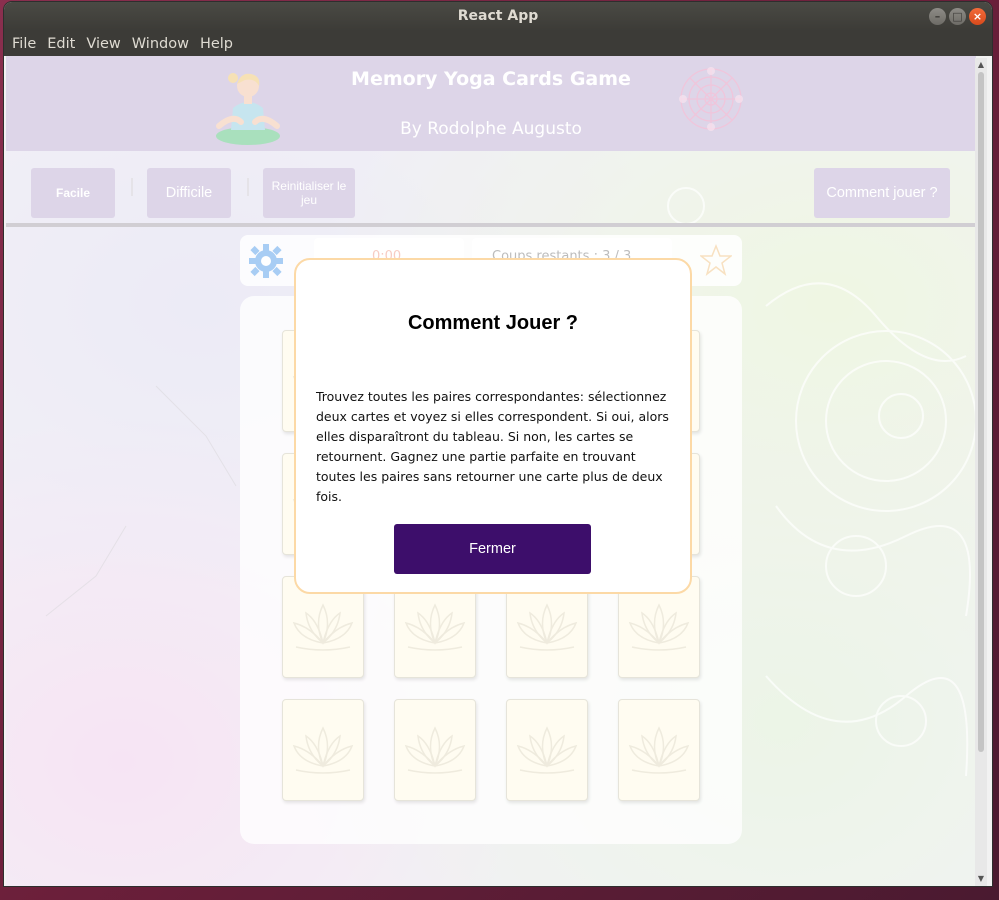 The width and height of the screenshot is (999, 900). I want to click on close-window-button: ×, so click(977, 16).